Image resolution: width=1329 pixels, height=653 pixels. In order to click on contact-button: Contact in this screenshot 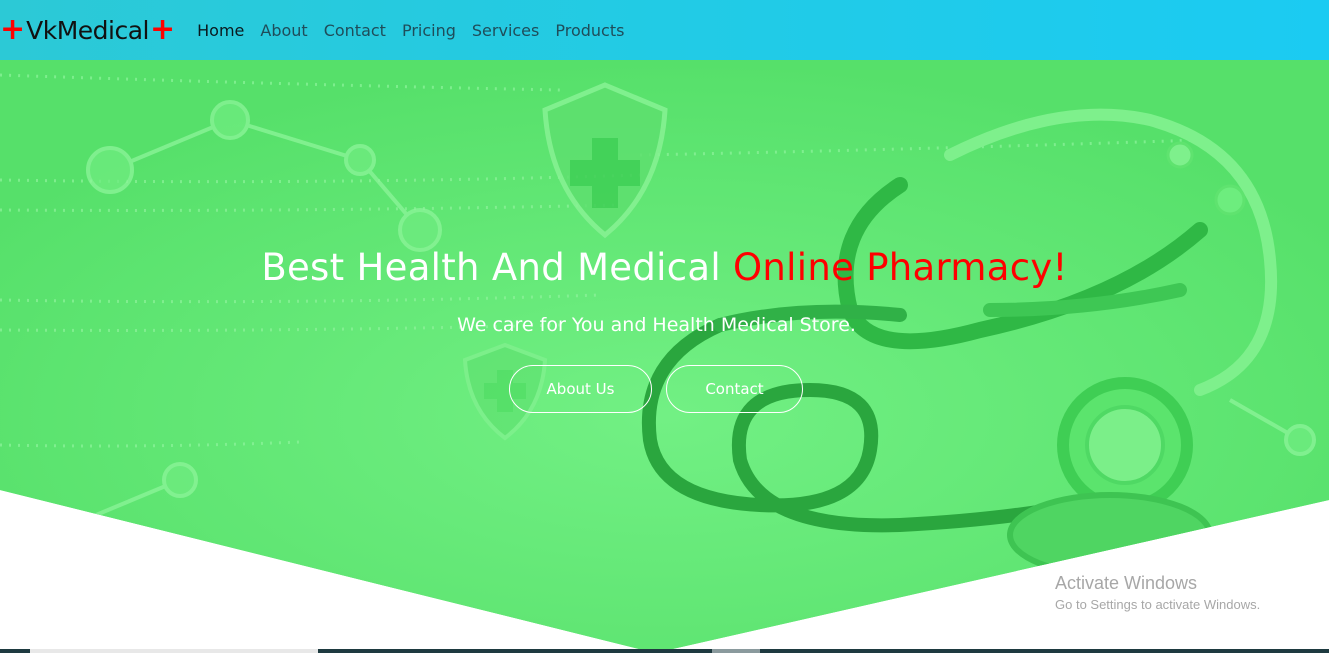, I will do `click(734, 389)`.